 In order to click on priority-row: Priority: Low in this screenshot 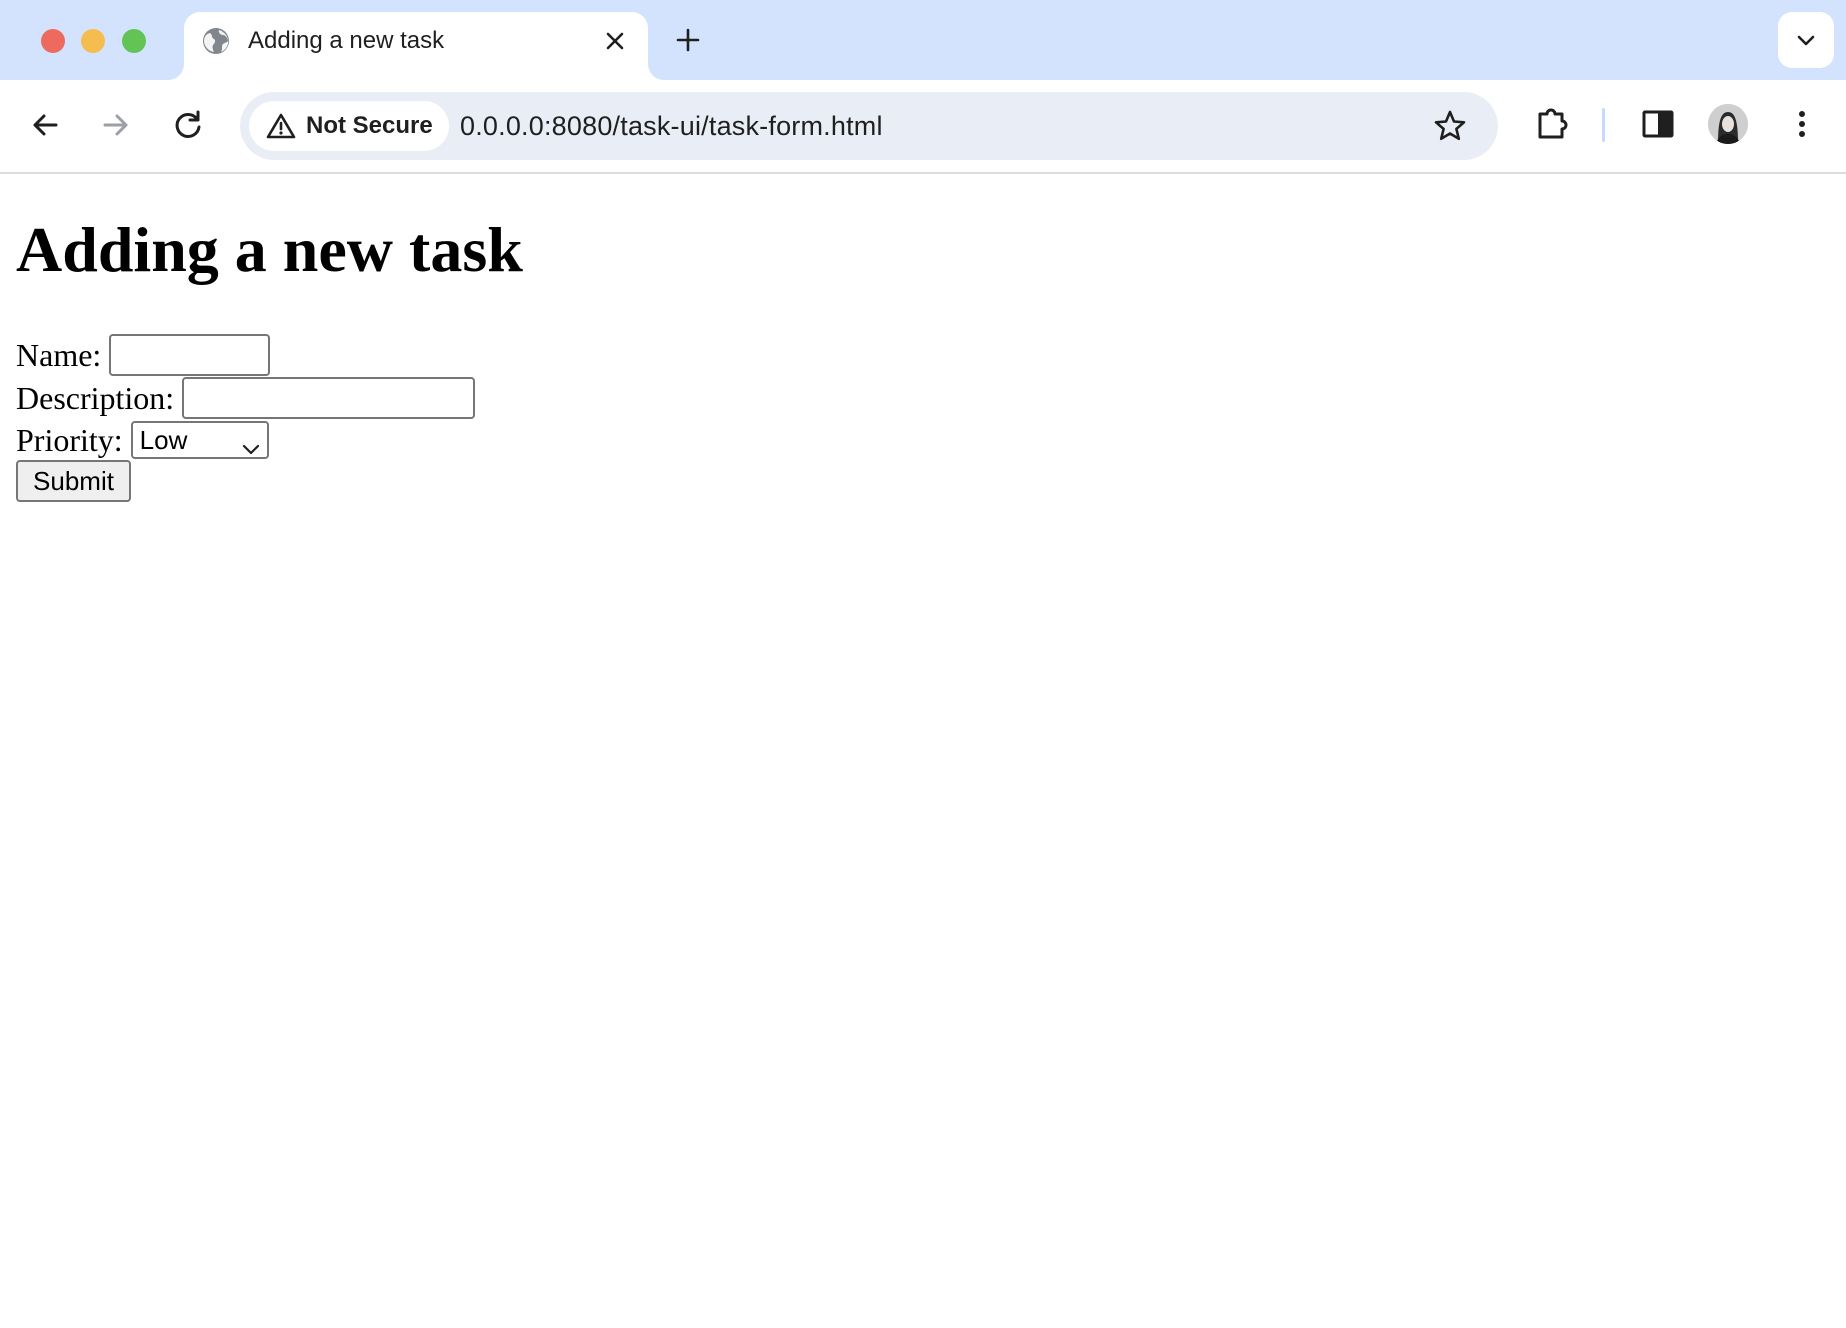, I will do `click(142, 440)`.